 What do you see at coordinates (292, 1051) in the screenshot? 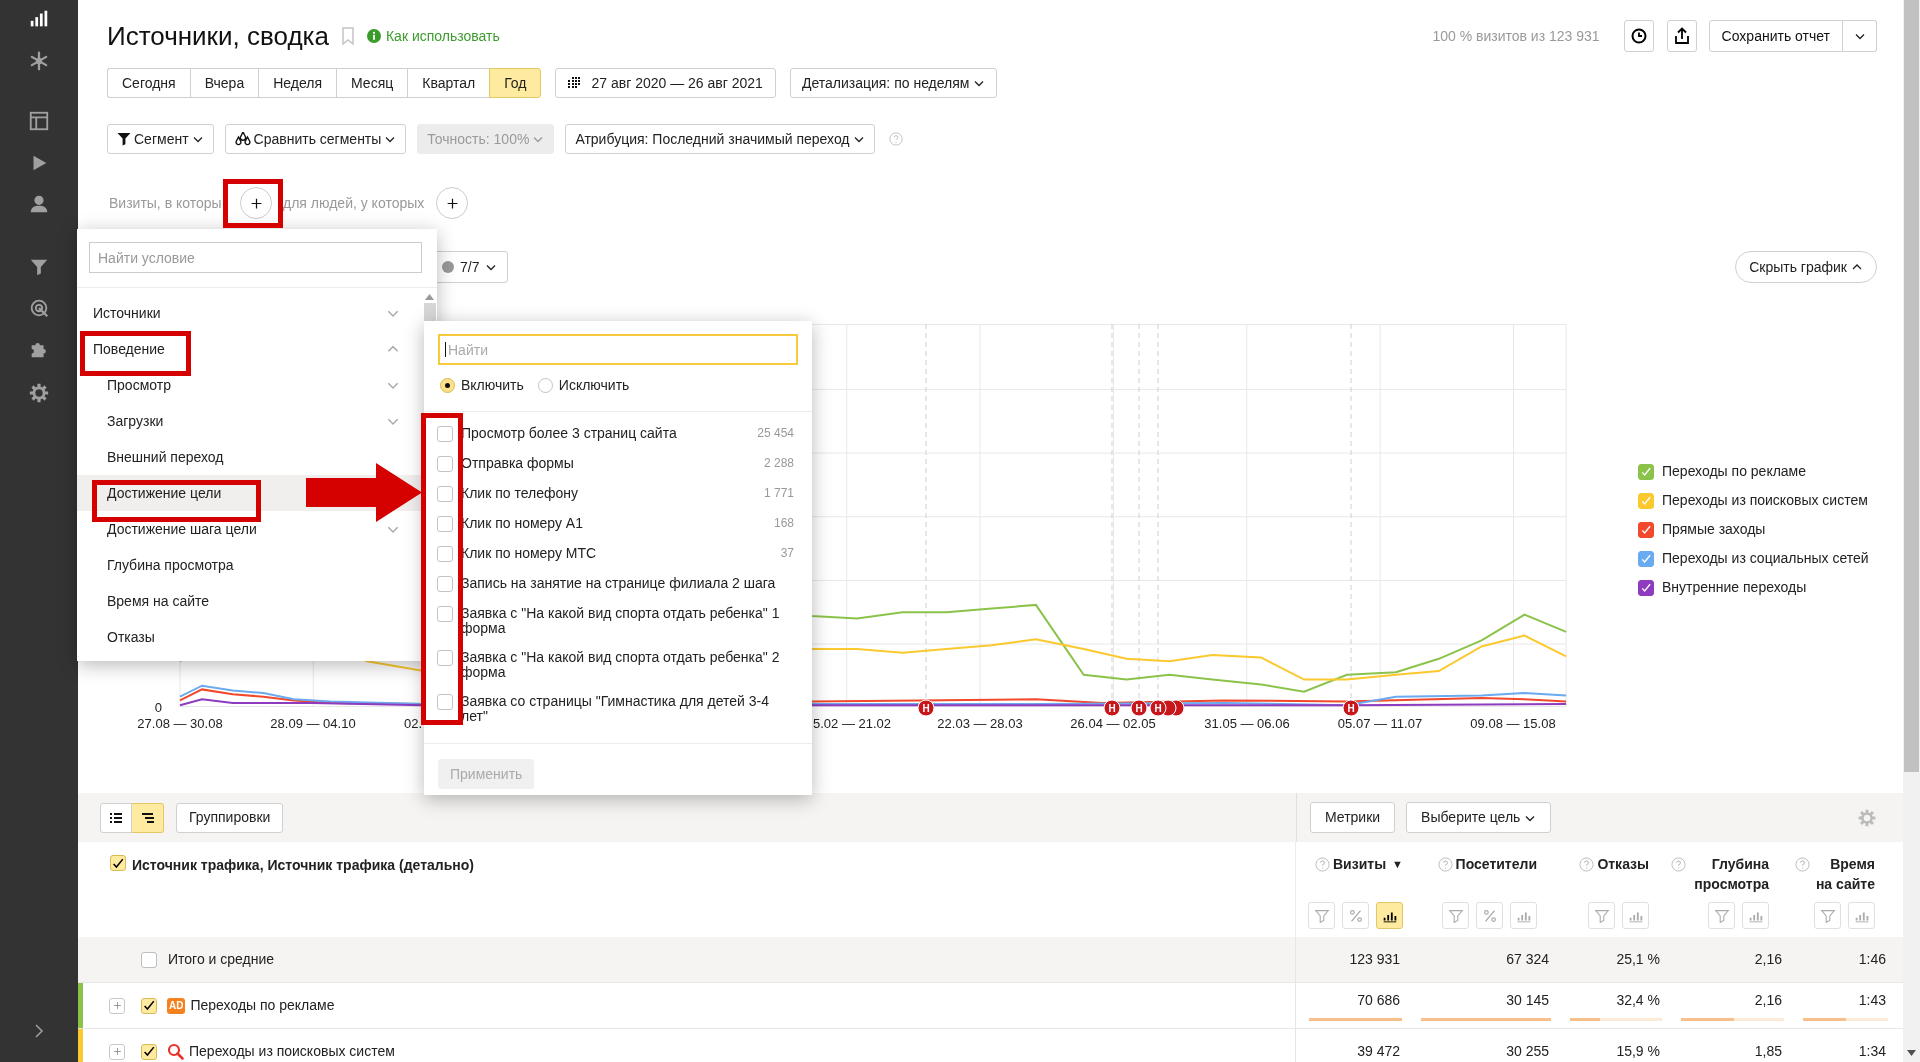
I see `row-label: Переходы из поисковых систем` at bounding box center [292, 1051].